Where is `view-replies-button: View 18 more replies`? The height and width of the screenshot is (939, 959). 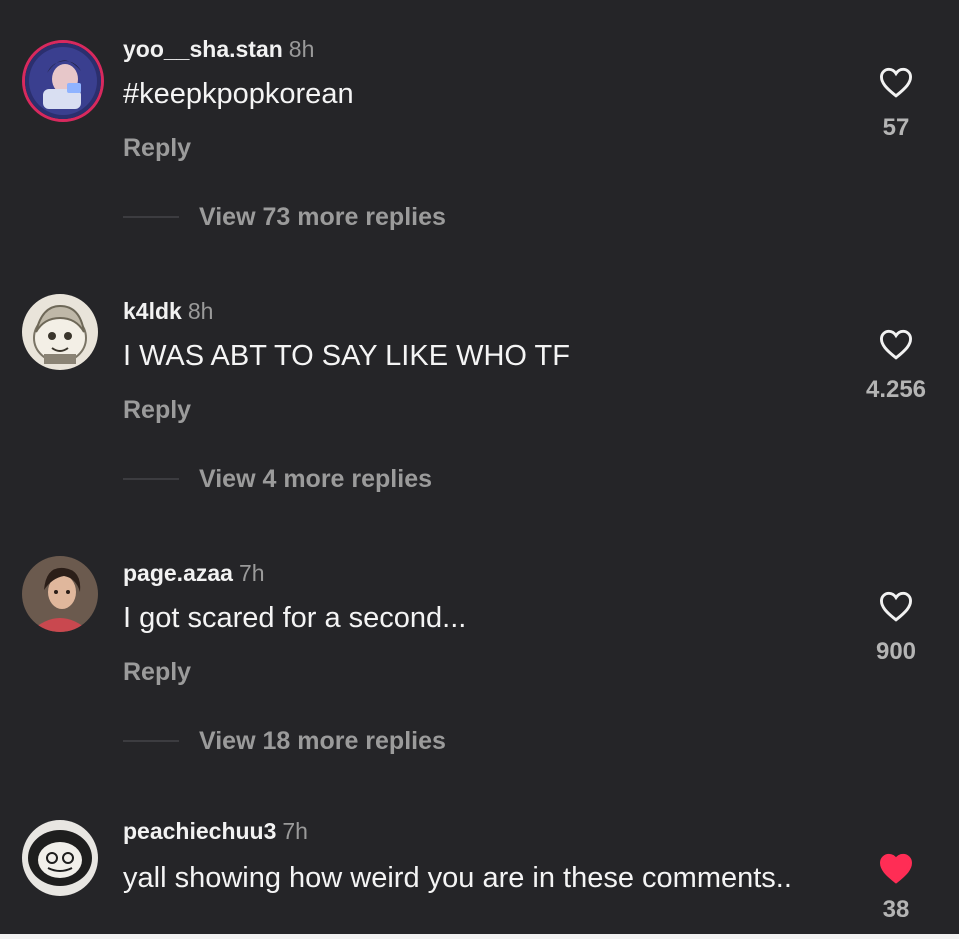 view-replies-button: View 18 more replies is located at coordinates (284, 741).